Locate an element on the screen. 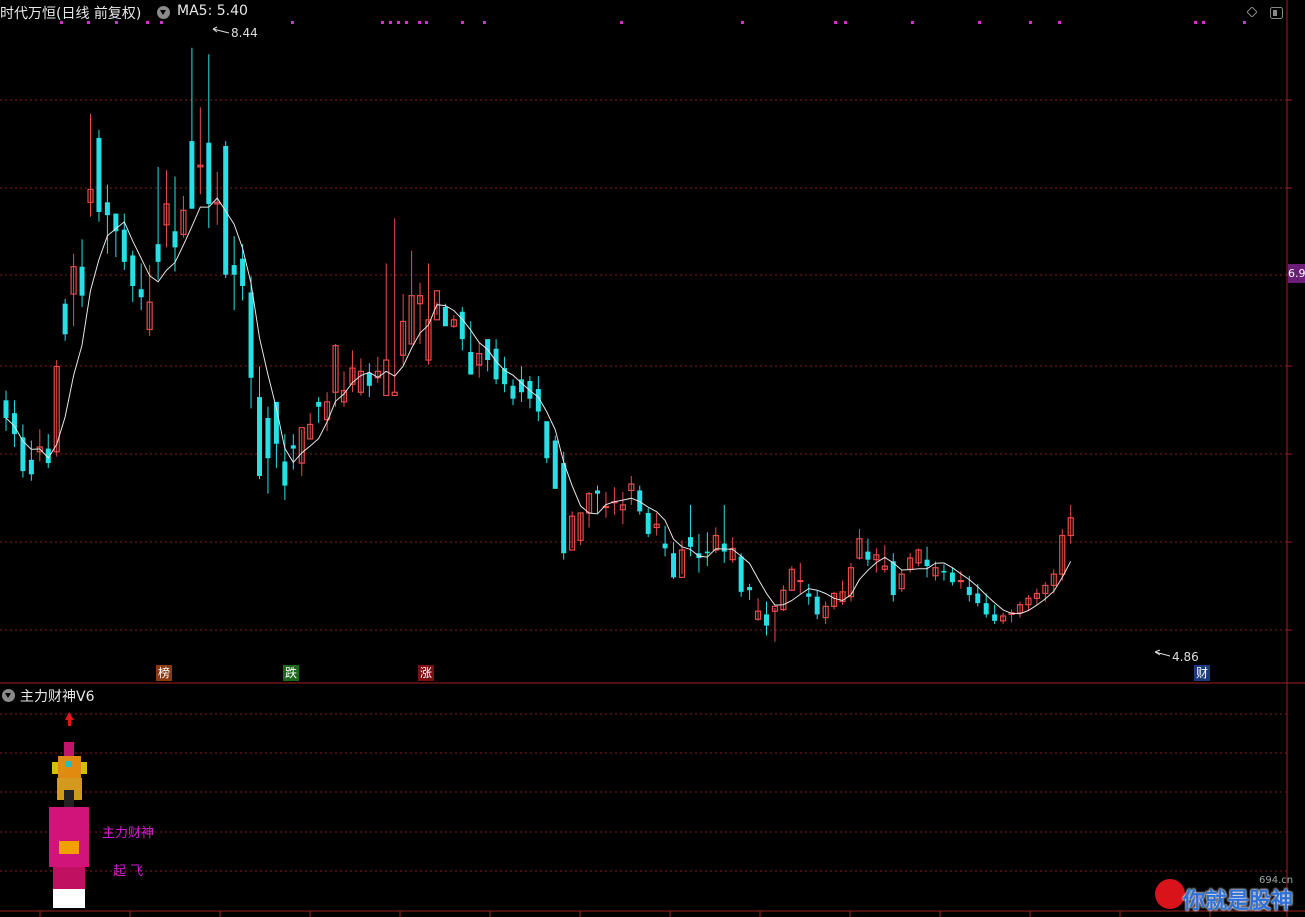 The image size is (1305, 917). ma-toggle-icon is located at coordinates (163, 12).